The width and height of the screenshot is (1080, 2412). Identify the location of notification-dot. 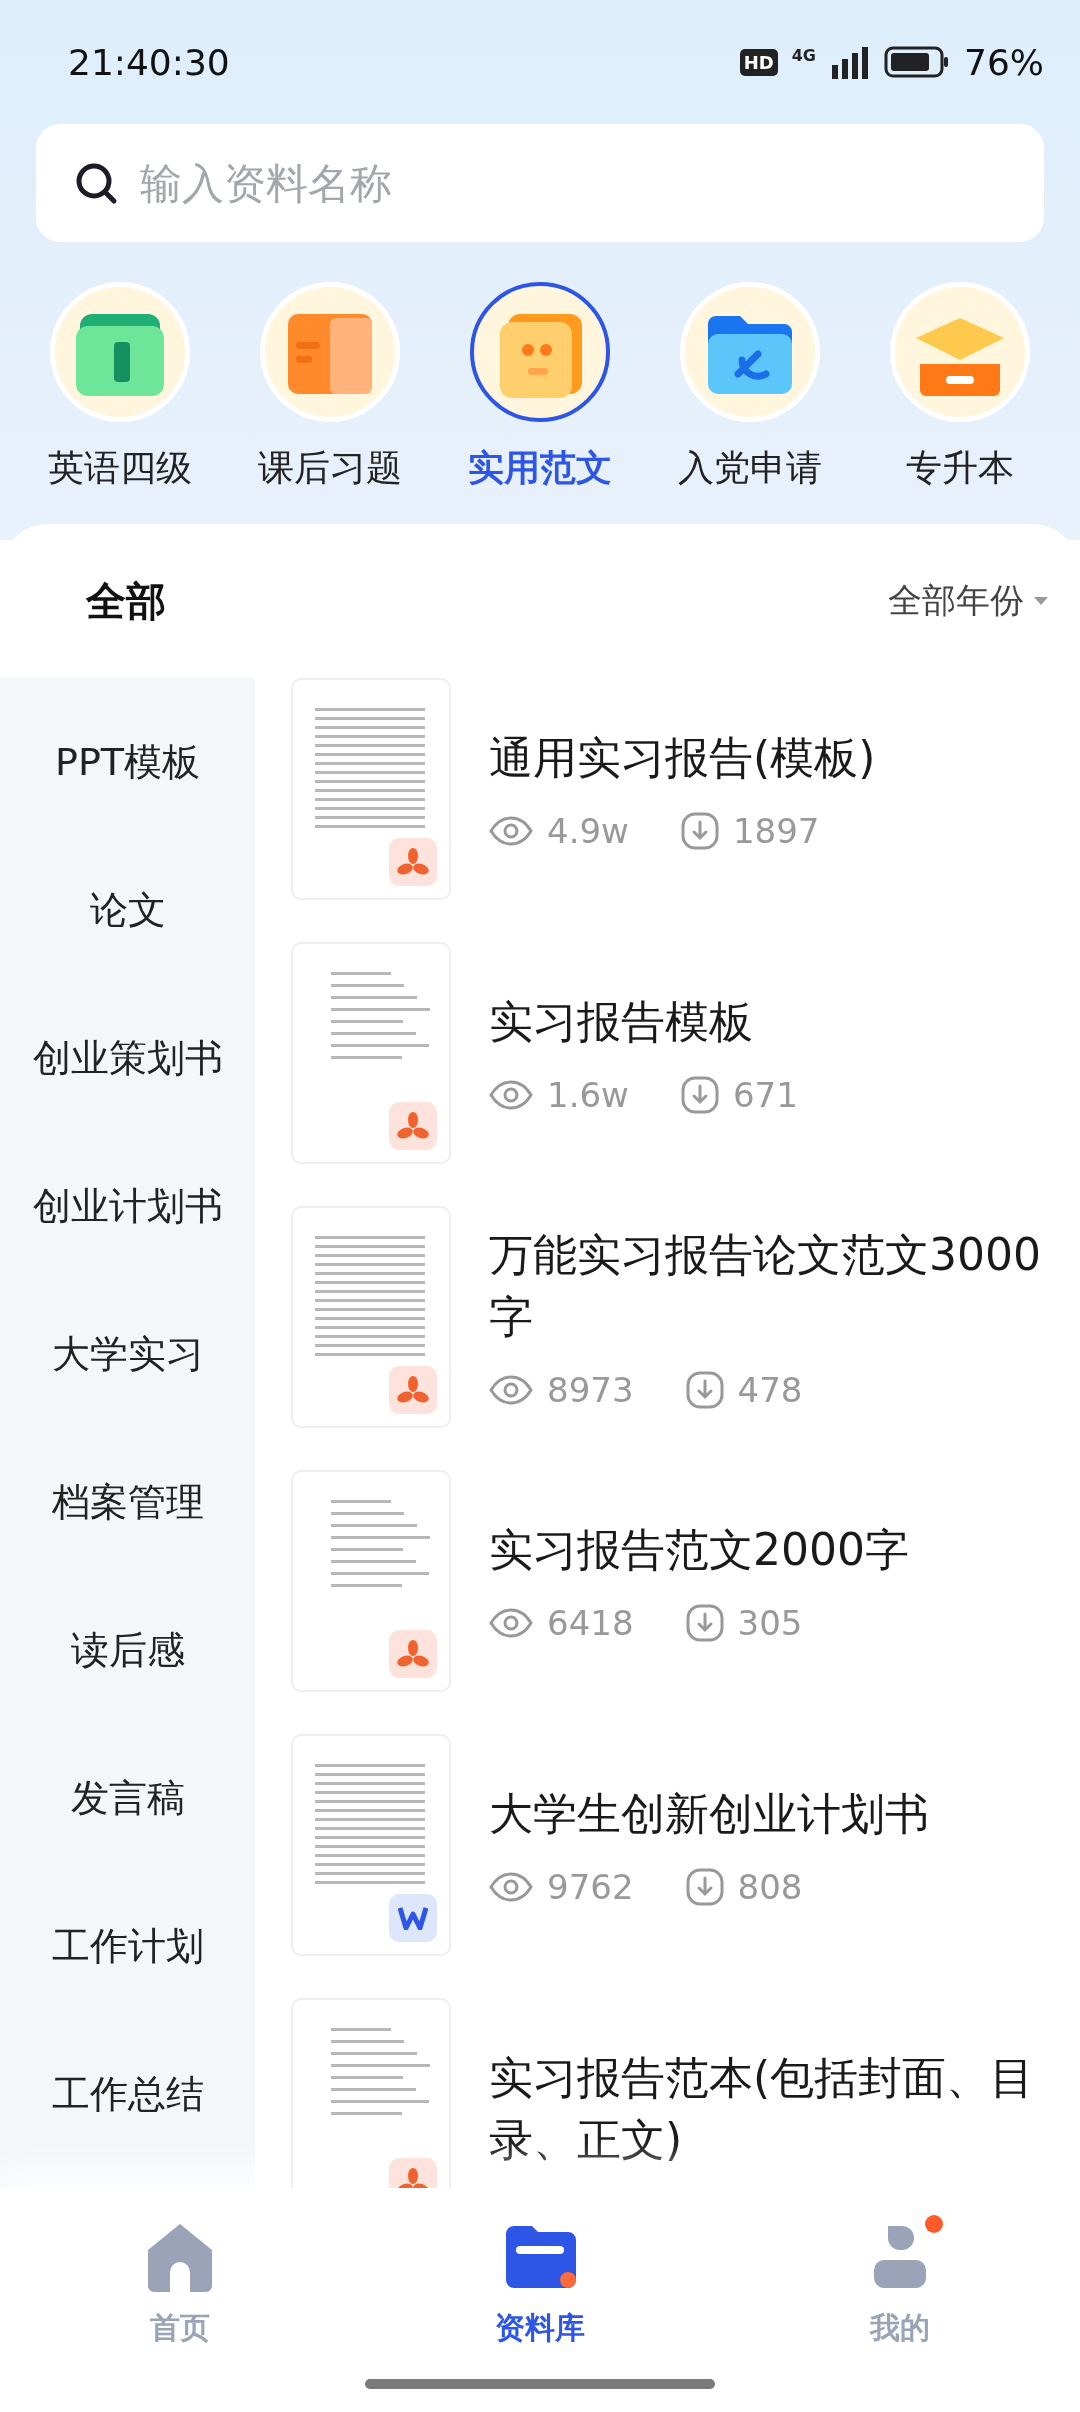
(934, 2224).